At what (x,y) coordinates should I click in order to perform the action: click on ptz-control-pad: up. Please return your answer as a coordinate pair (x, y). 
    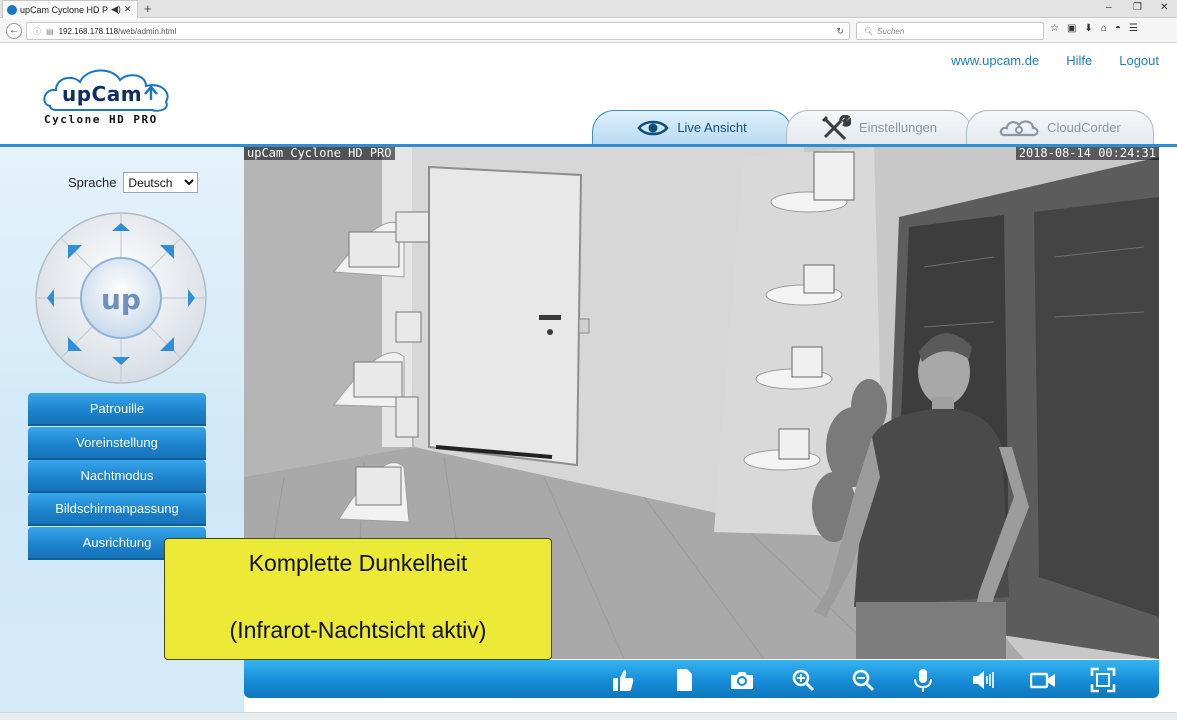
    Looking at the image, I should click on (121, 298).